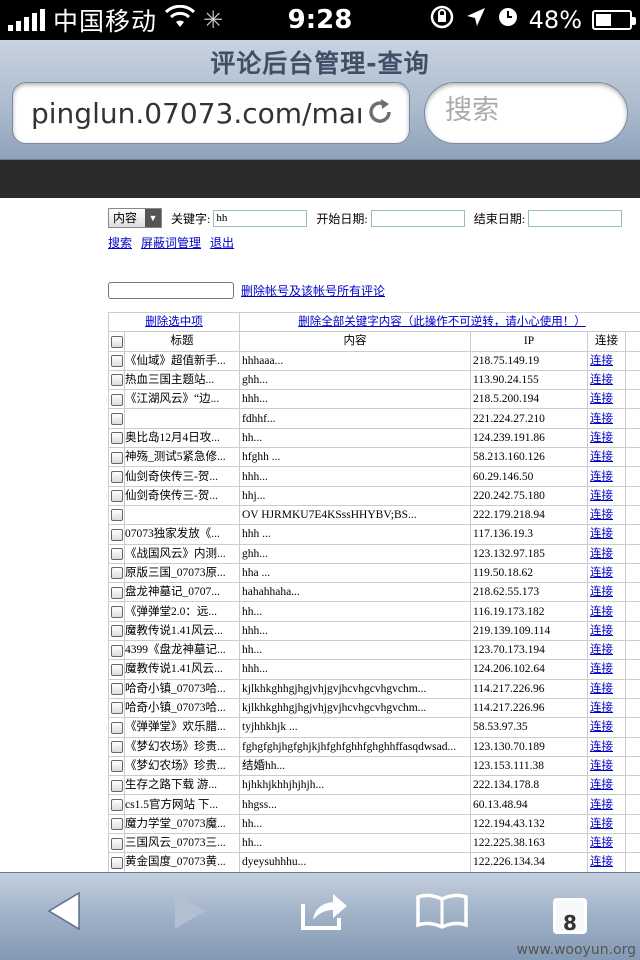  What do you see at coordinates (171, 290) in the screenshot?
I see `account-input` at bounding box center [171, 290].